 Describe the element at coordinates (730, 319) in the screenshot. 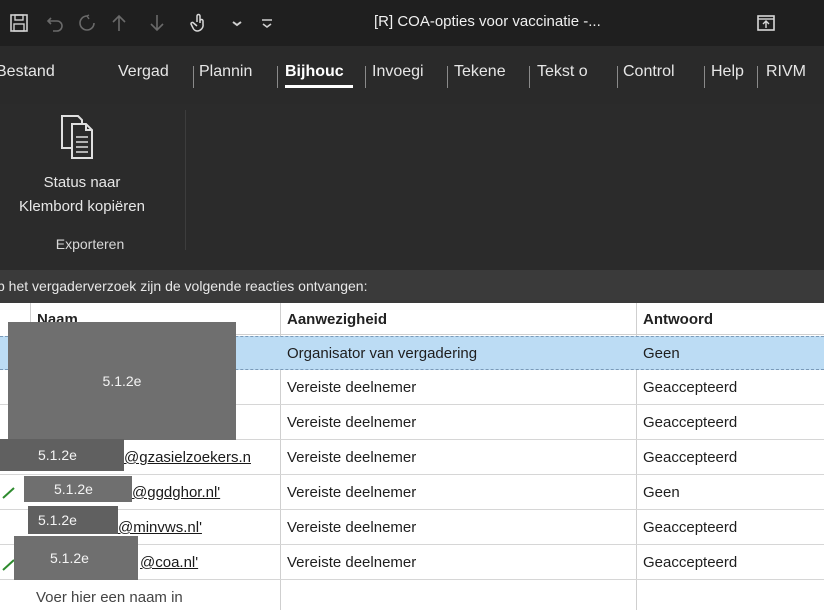

I see `header-antwoord: Antwoord` at that location.